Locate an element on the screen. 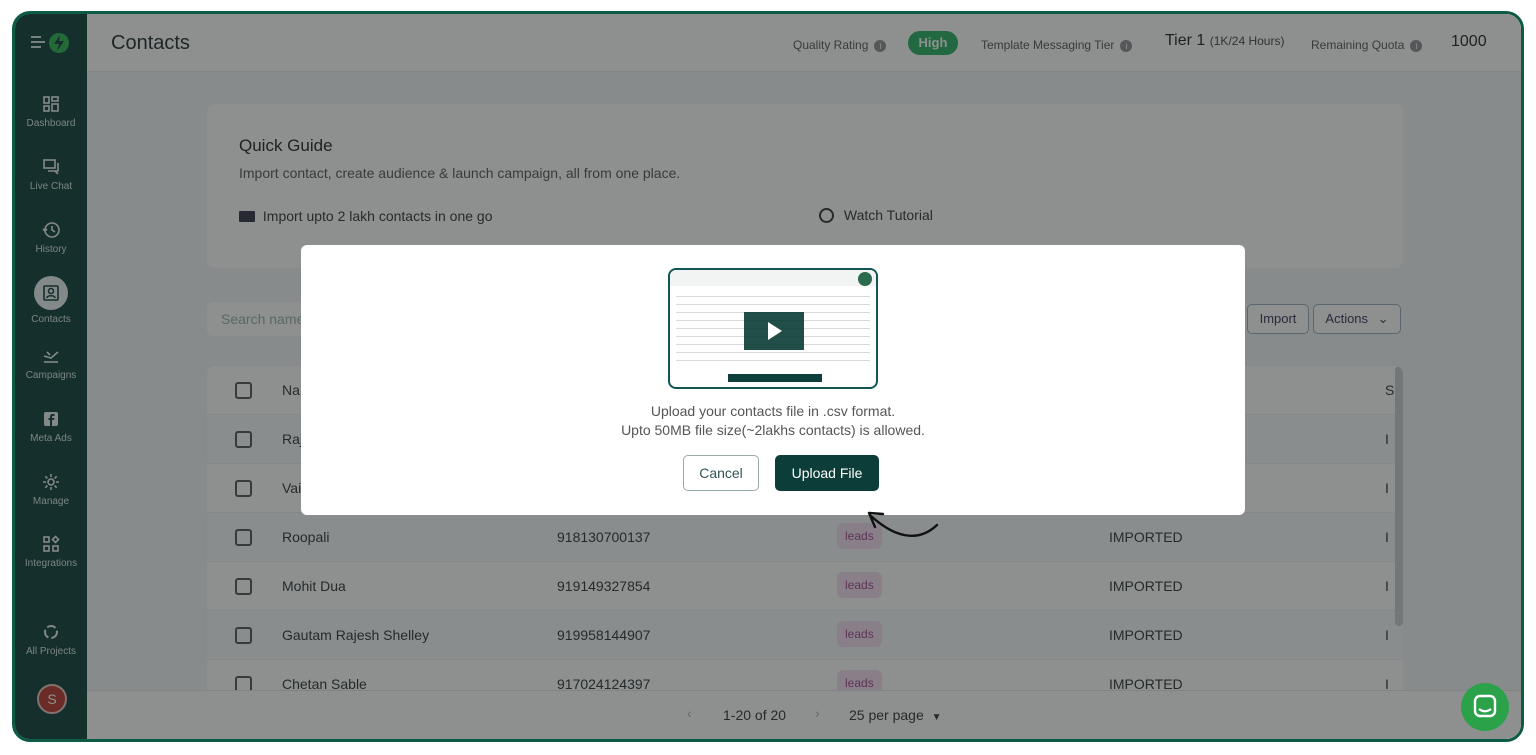 This screenshot has height=755, width=1536. pointer-arrow-icon is located at coordinates (903, 524).